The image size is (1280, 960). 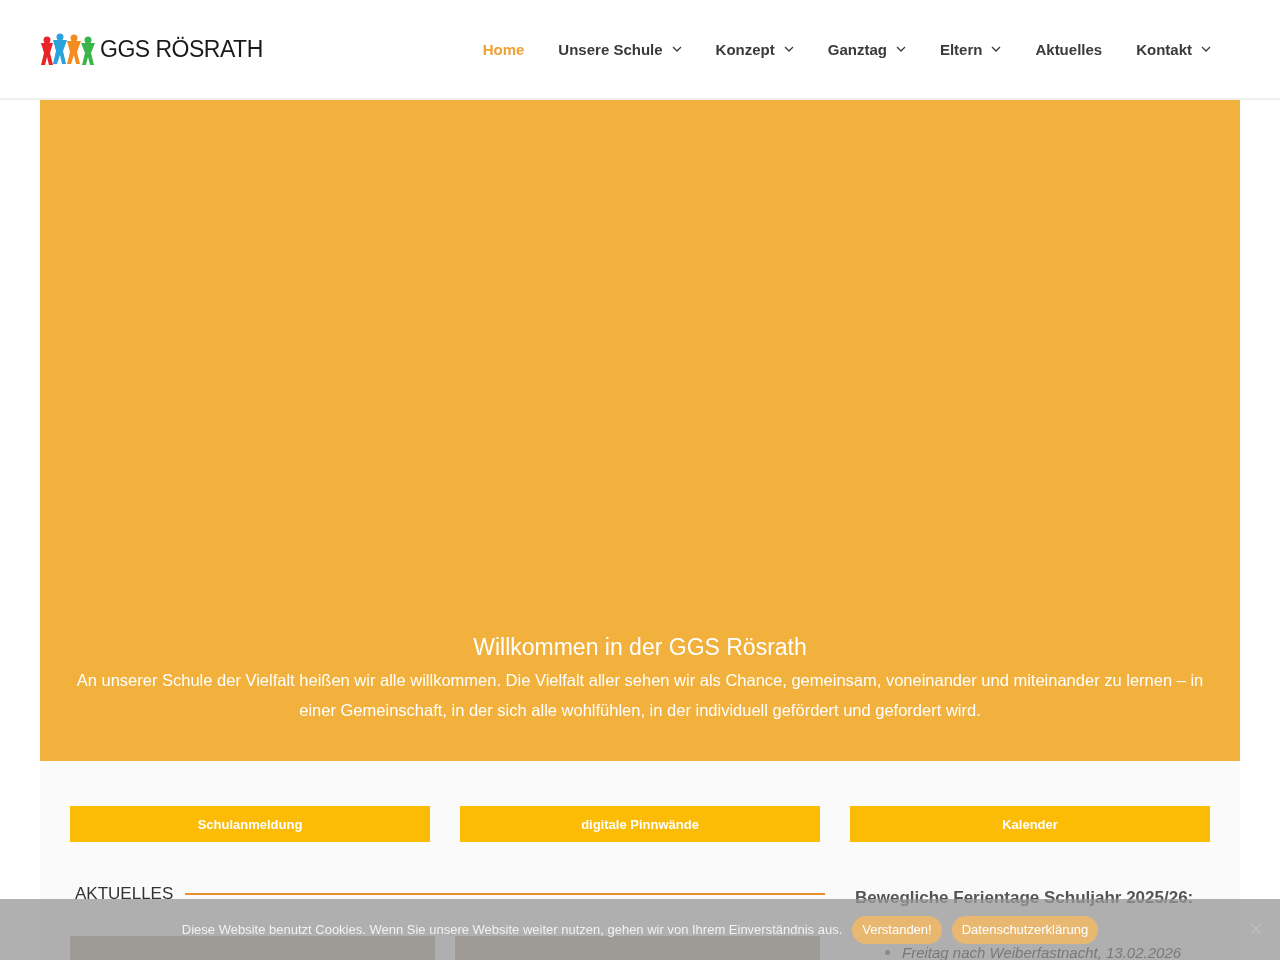 I want to click on site-logo-text: GGS RÖSRATH, so click(x=181, y=49).